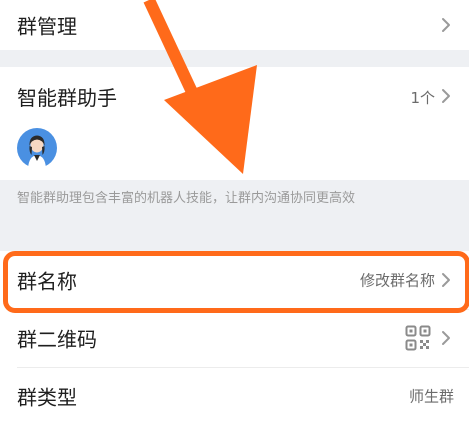 The width and height of the screenshot is (469, 425). What do you see at coordinates (234, 58) in the screenshot?
I see `section-gap` at bounding box center [234, 58].